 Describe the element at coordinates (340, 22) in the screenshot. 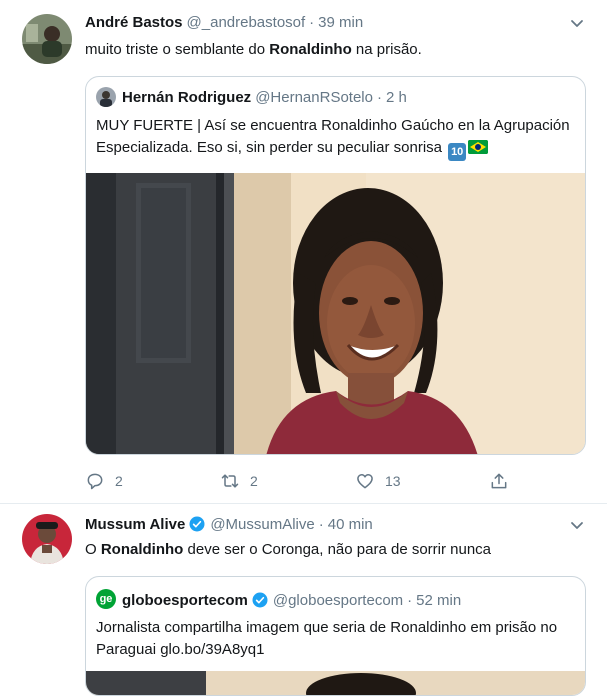

I see `timestamp: 39 min` at that location.